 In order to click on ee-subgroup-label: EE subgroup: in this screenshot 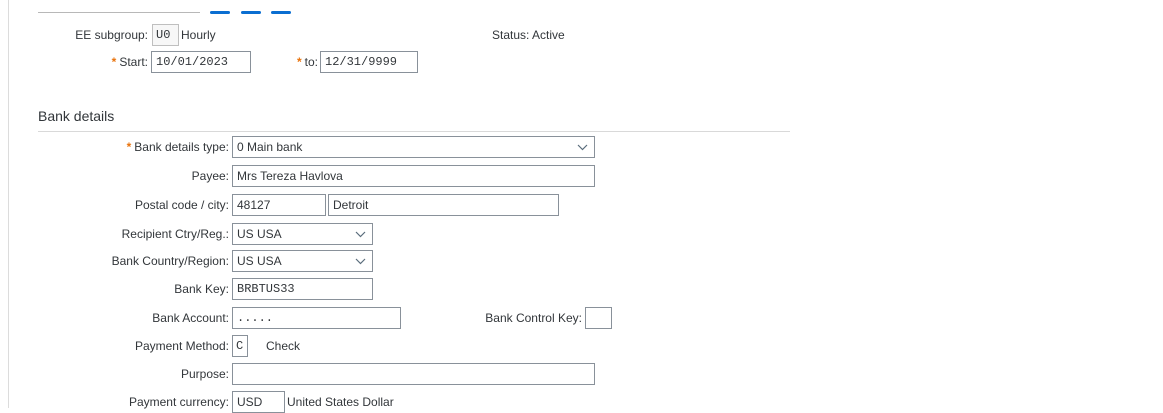, I will do `click(111, 35)`.